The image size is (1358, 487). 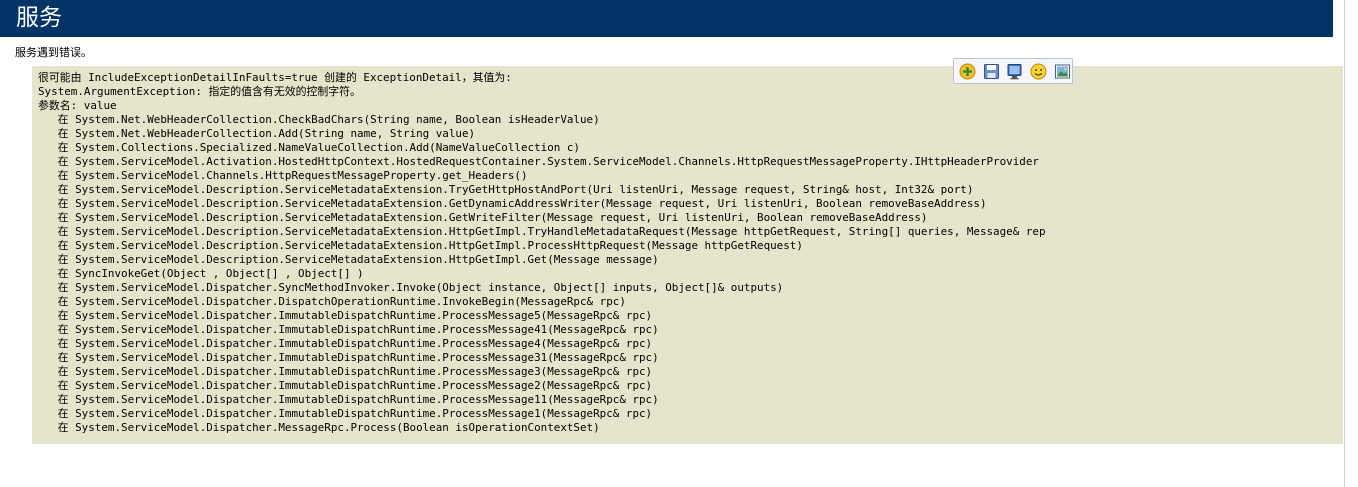 I want to click on monitor-button, so click(x=1015, y=71).